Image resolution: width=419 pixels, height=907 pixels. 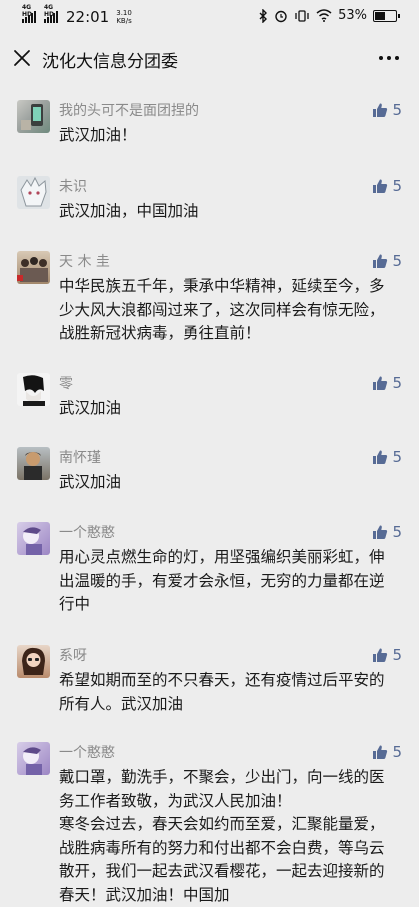 I want to click on alarm-icon, so click(x=281, y=16).